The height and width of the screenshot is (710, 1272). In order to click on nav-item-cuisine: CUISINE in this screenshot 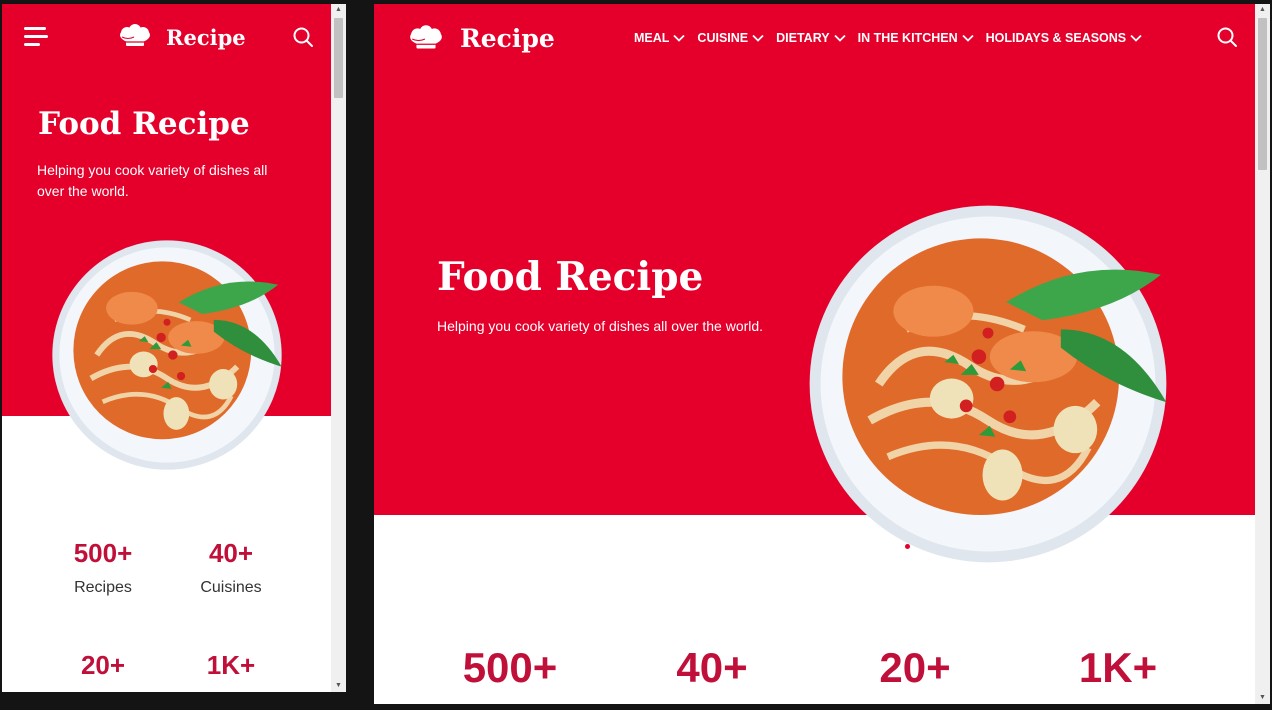, I will do `click(730, 38)`.